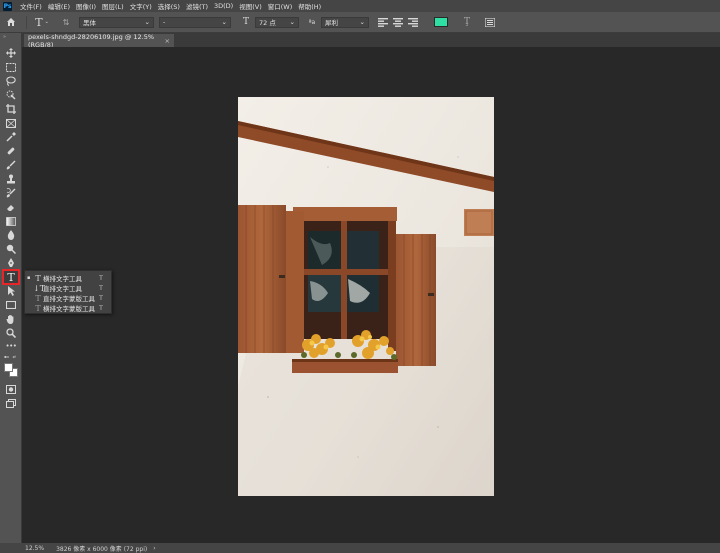  I want to click on photoshop-logo: Ps, so click(7, 6).